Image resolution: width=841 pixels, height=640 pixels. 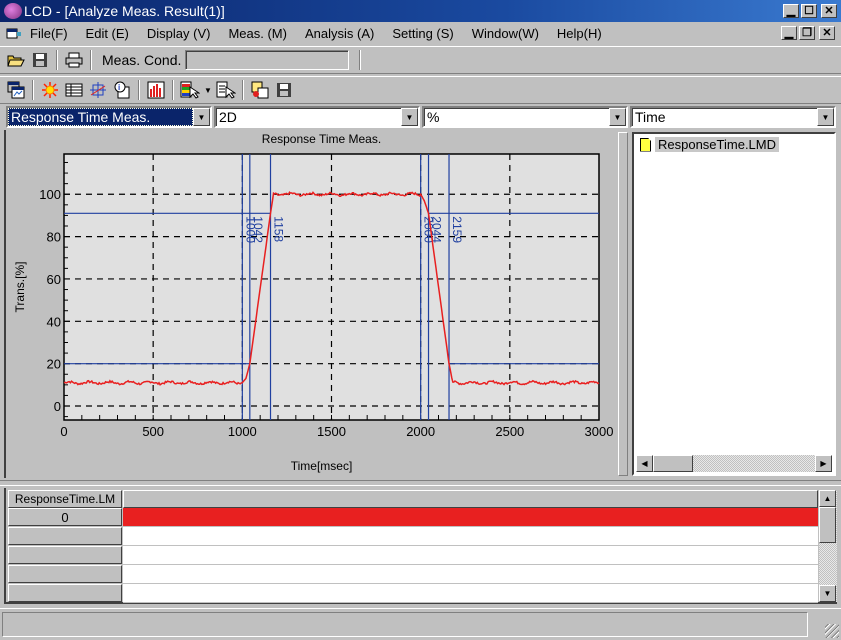 I want to click on scroll-left-button: ◀, so click(x=644, y=463).